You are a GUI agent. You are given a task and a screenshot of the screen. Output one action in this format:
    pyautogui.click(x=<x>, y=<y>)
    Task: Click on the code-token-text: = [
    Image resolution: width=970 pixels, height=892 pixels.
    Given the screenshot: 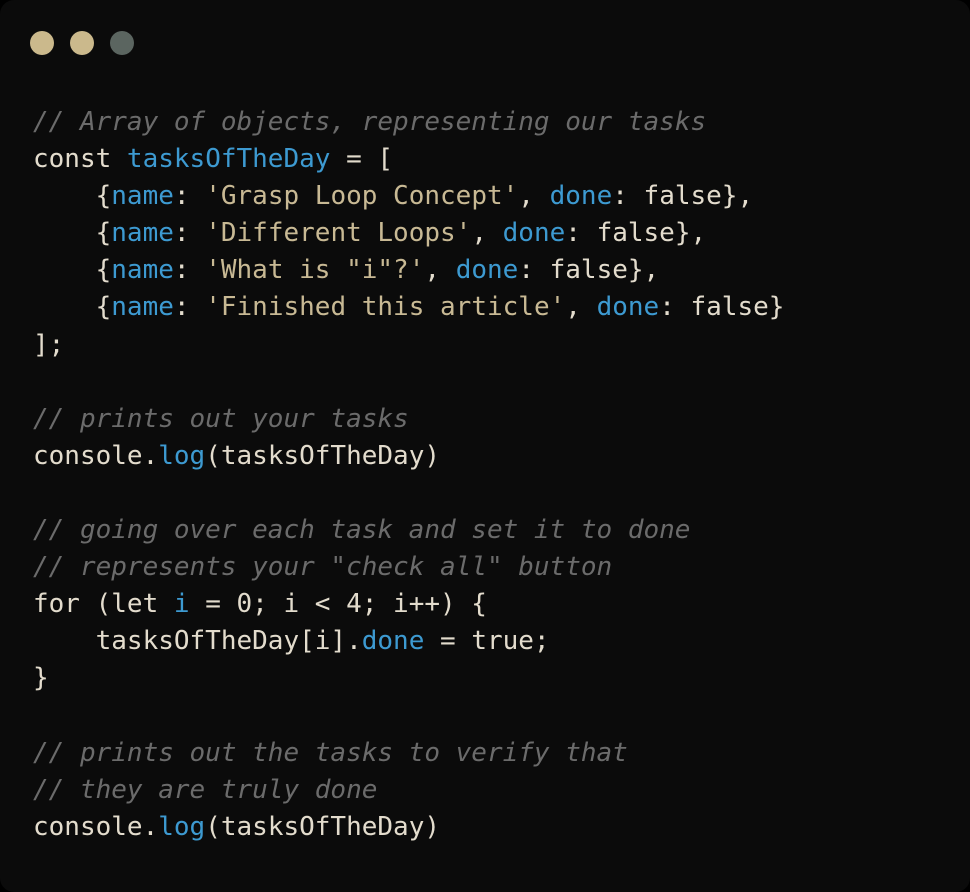 What is the action you would take?
    pyautogui.click(x=362, y=159)
    